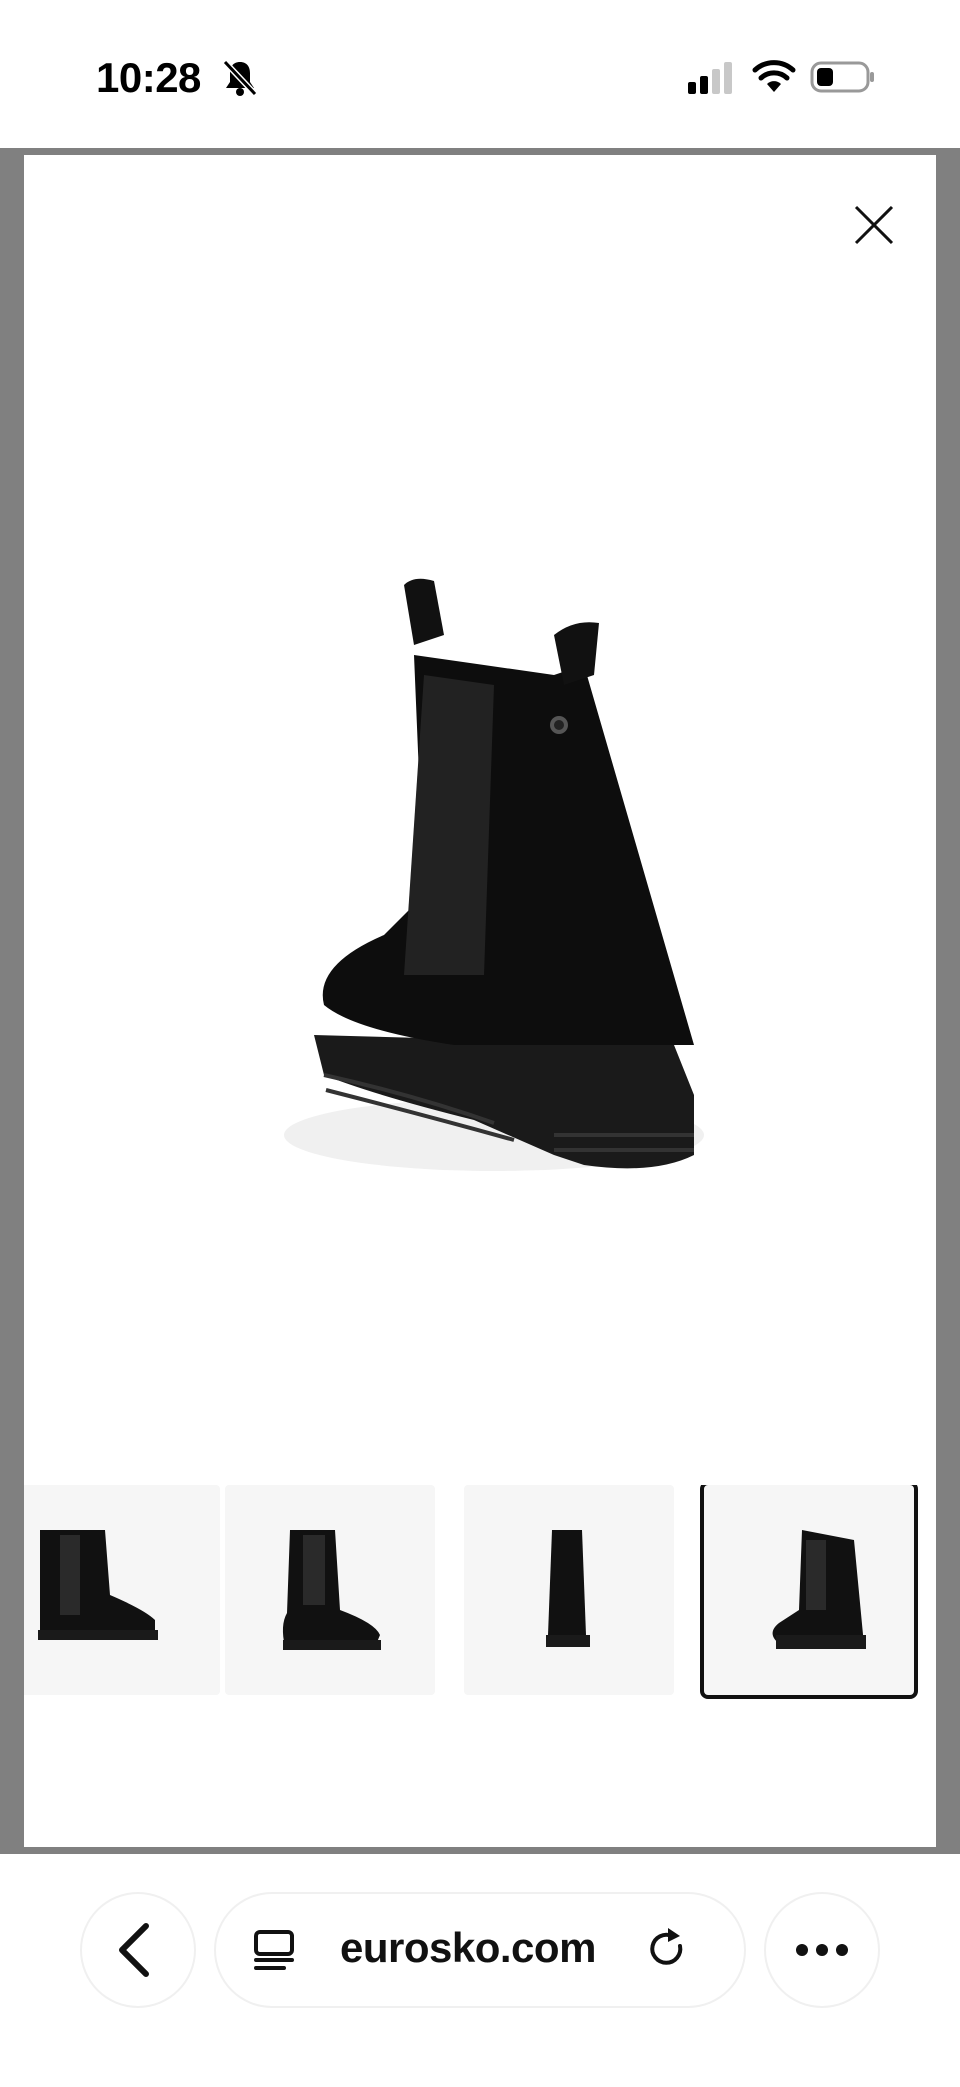 This screenshot has height=2087, width=960. Describe the element at coordinates (134, 1950) in the screenshot. I see `chevron-left-icon` at that location.